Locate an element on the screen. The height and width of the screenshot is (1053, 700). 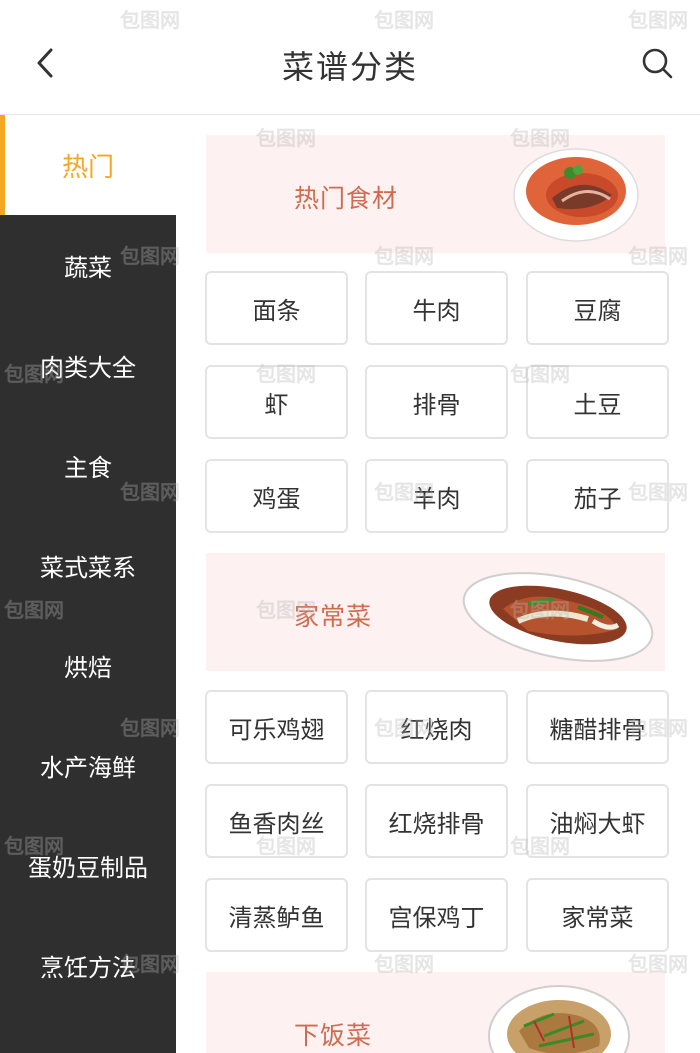
dish-steamed-perch: 清蒸鲈鱼 is located at coordinates (276, 915).